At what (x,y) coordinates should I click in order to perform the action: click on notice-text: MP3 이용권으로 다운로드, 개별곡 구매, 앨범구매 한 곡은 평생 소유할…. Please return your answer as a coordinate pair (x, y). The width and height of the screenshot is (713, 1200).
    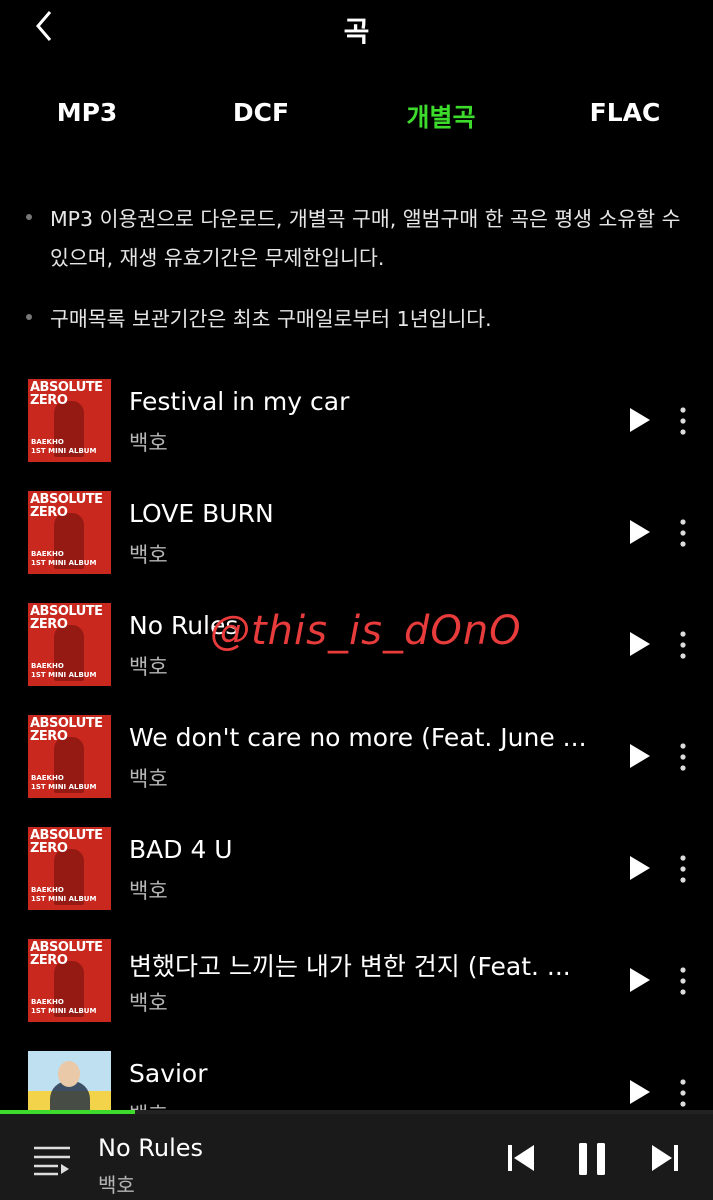
    Looking at the image, I should click on (365, 238).